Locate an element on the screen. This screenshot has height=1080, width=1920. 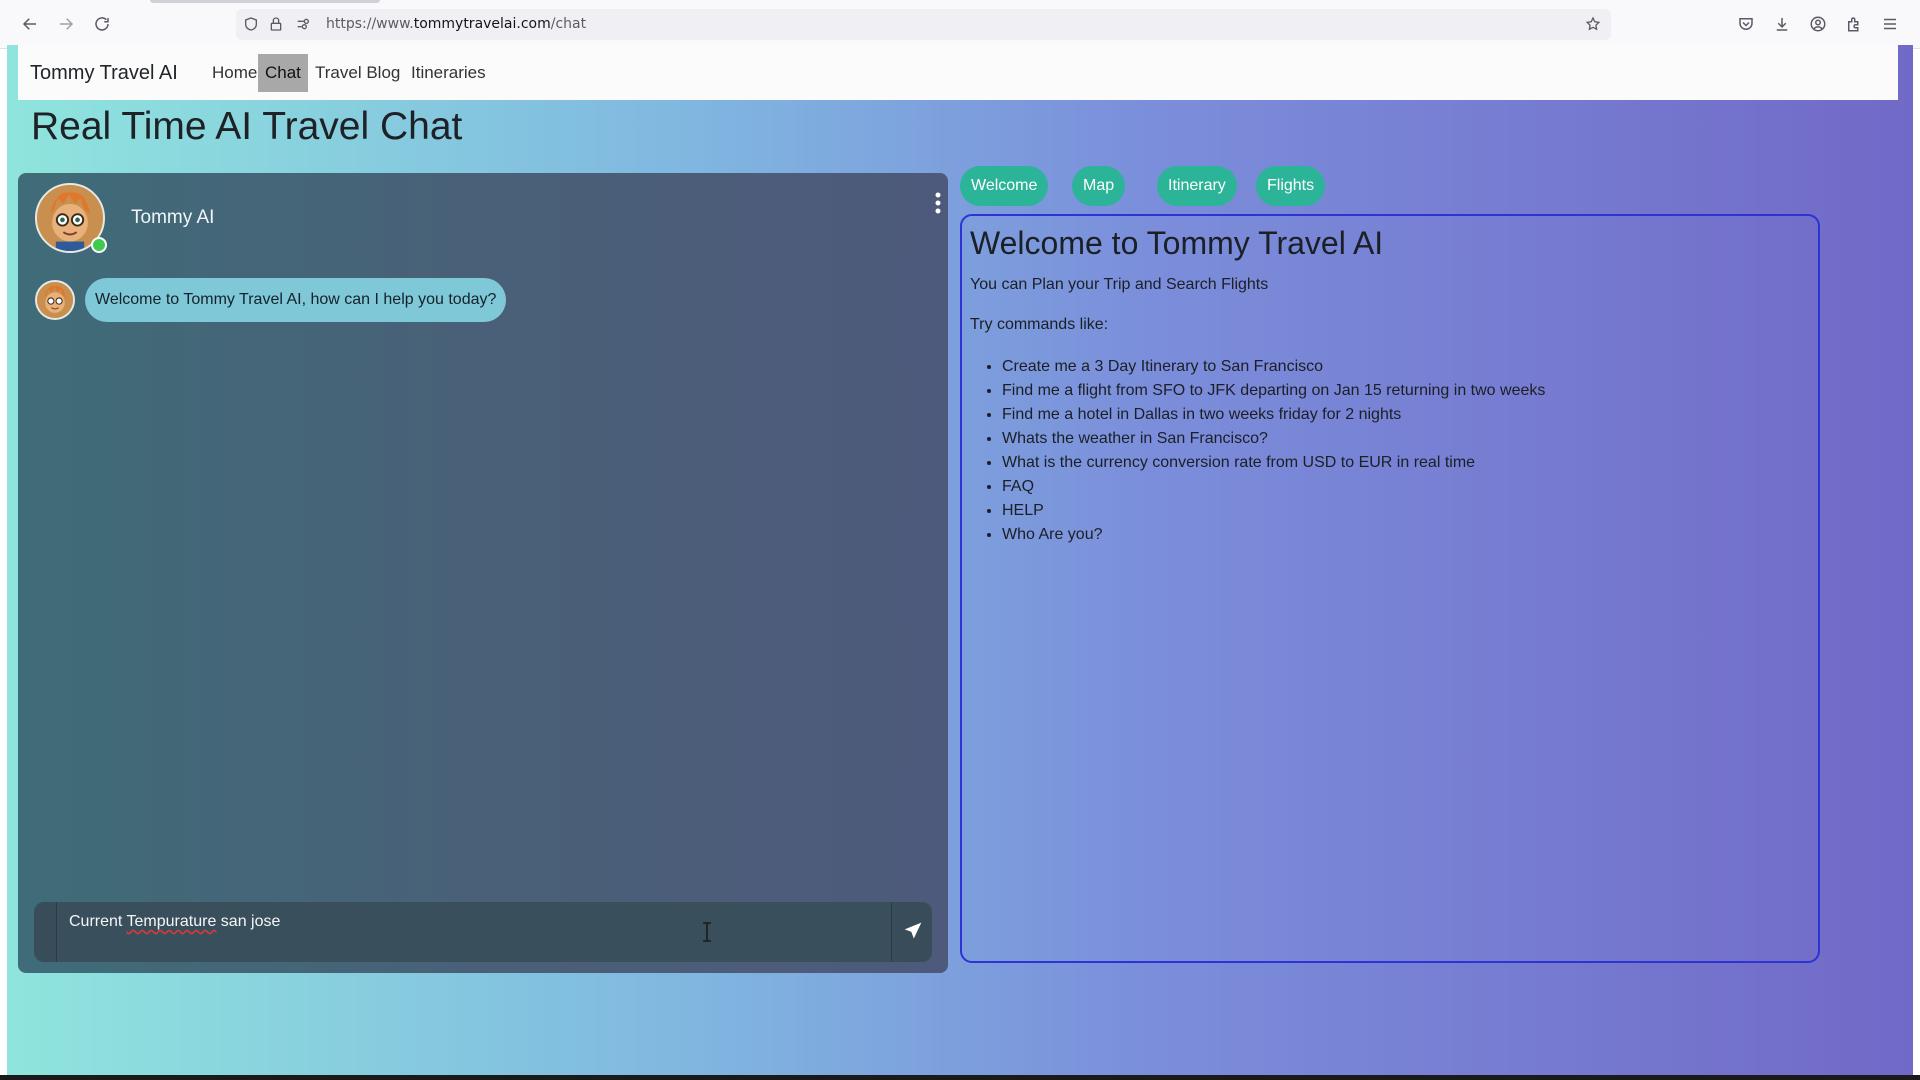
message-input: Current Tempurature san jose is located at coordinates (474, 932).